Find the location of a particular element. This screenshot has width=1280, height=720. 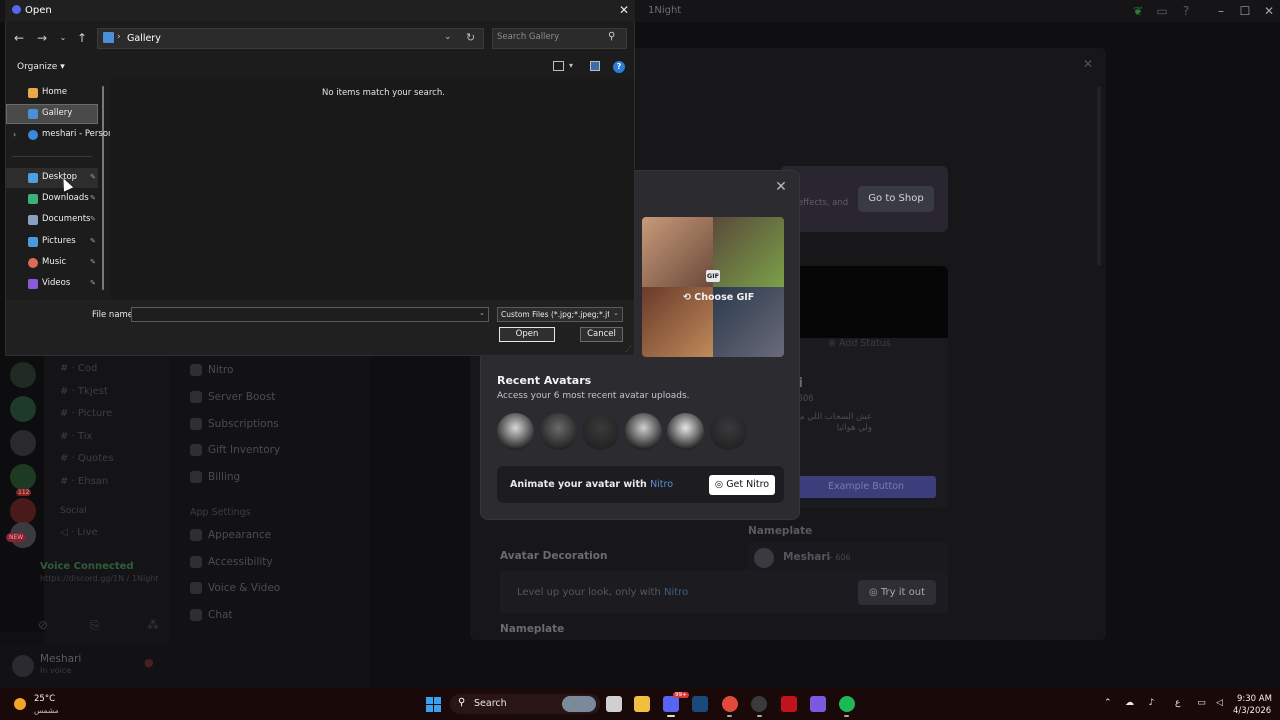

inbox-icon: ▭ is located at coordinates (1162, 11).